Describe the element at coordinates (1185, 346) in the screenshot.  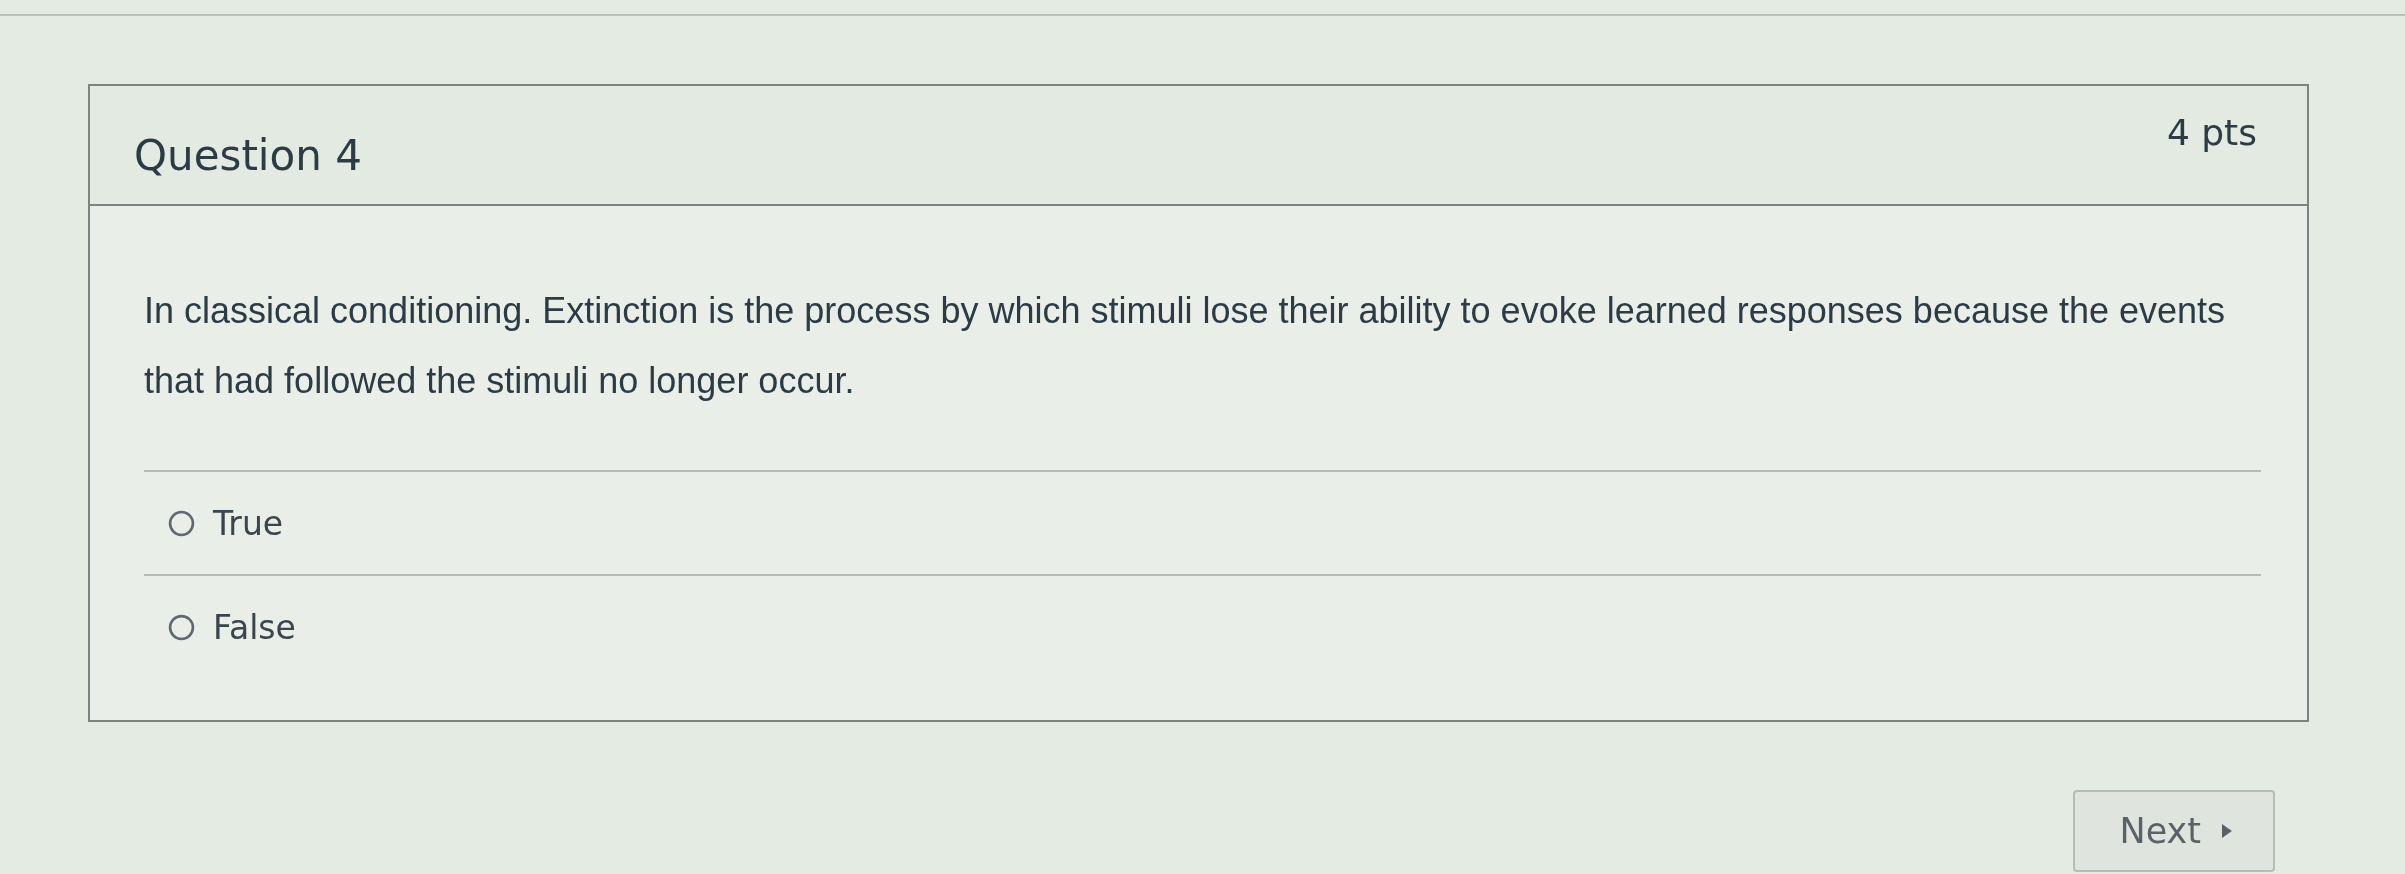
I see `question-text: In classical conditioning. Extinction is the process by which stimuli lose their ability to evoke learned responses because the events that had followed the stimuli no longer occur.` at that location.